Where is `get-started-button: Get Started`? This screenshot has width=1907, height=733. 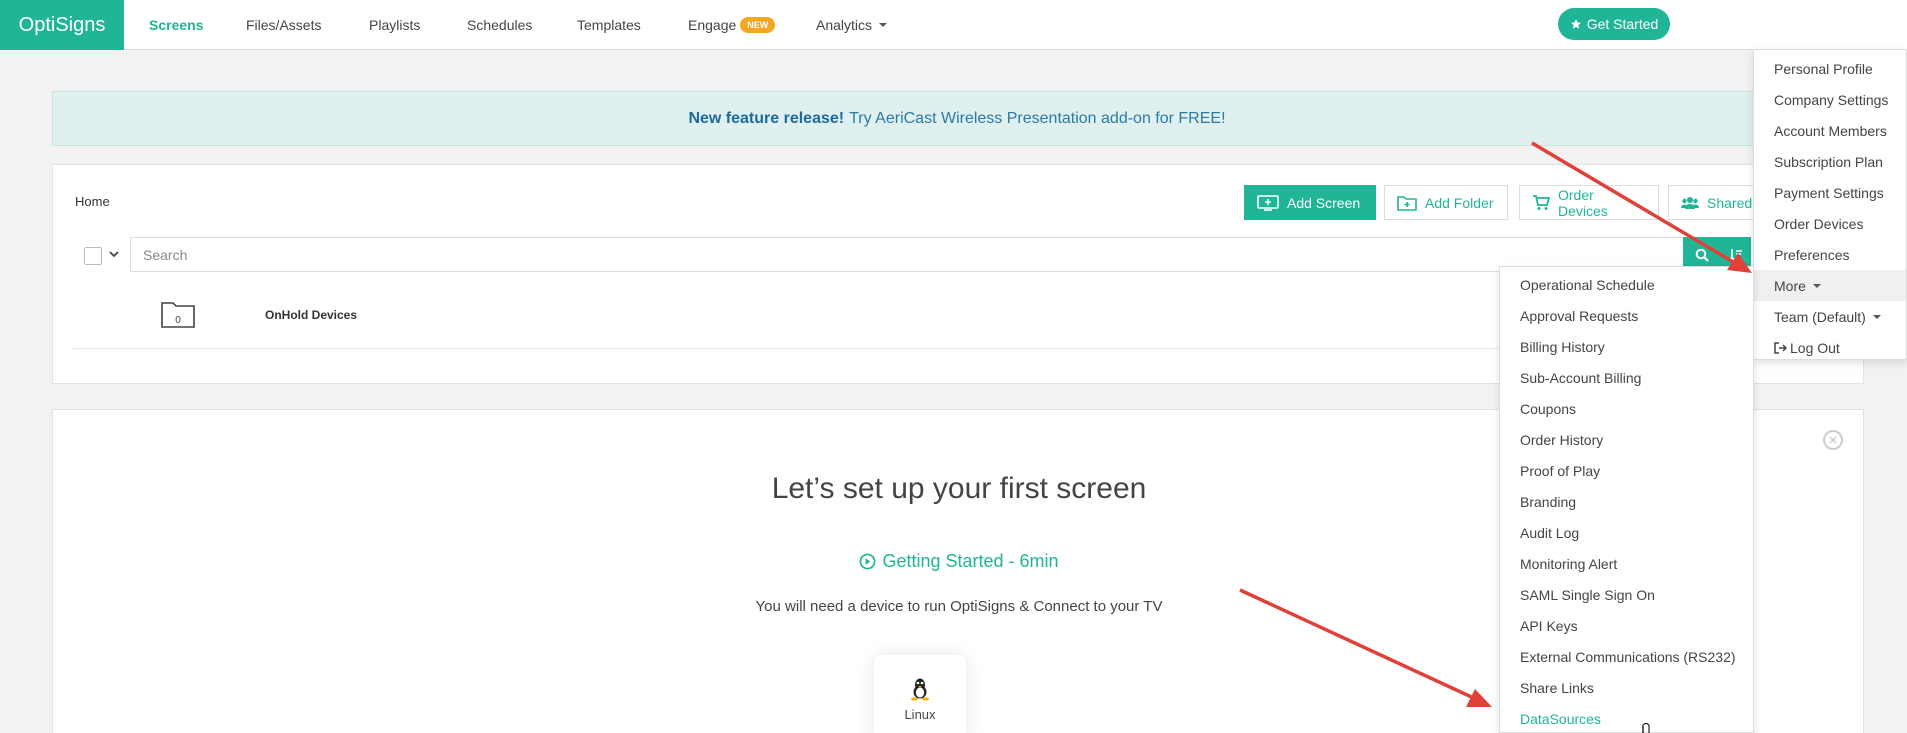
get-started-button: Get Started is located at coordinates (1614, 24).